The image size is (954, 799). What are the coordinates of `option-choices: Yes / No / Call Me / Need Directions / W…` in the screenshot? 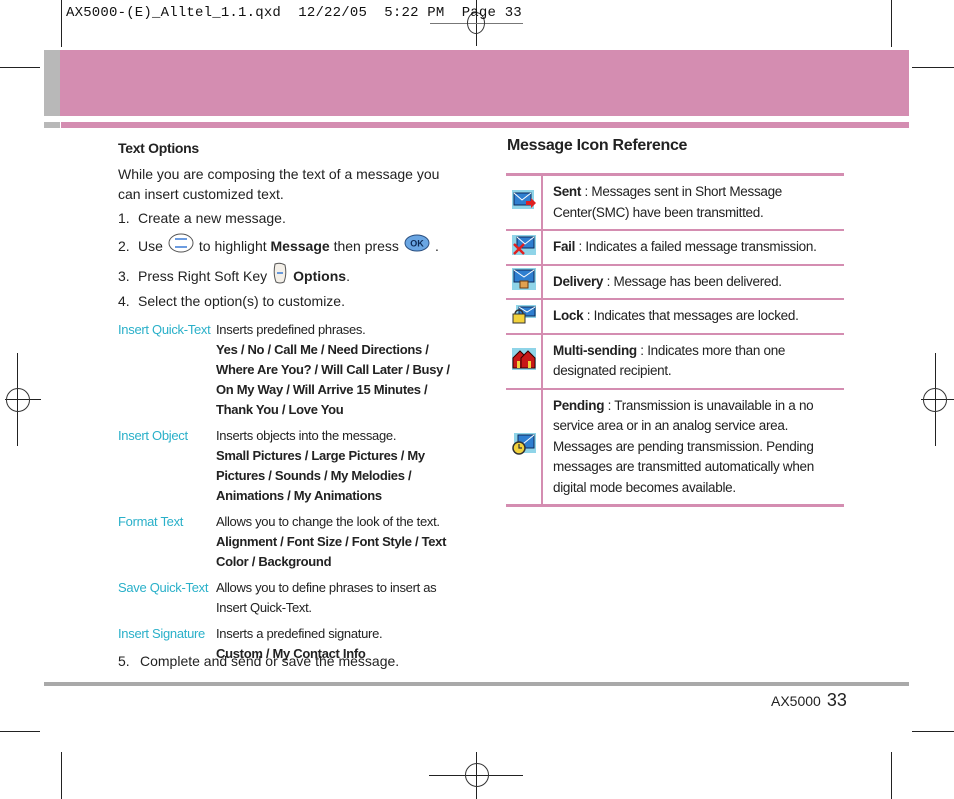 It's located at (333, 379).